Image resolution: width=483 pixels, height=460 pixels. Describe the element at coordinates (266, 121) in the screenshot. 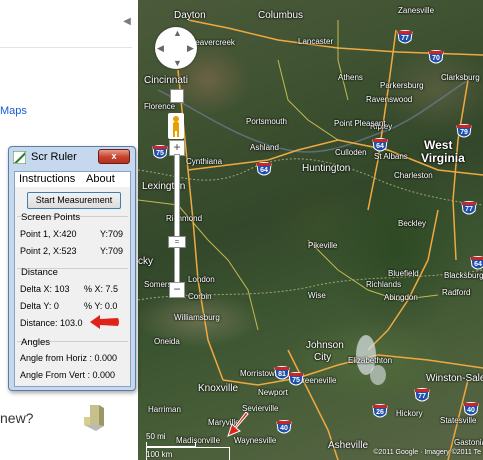

I see `city-label: Portsmouth` at that location.